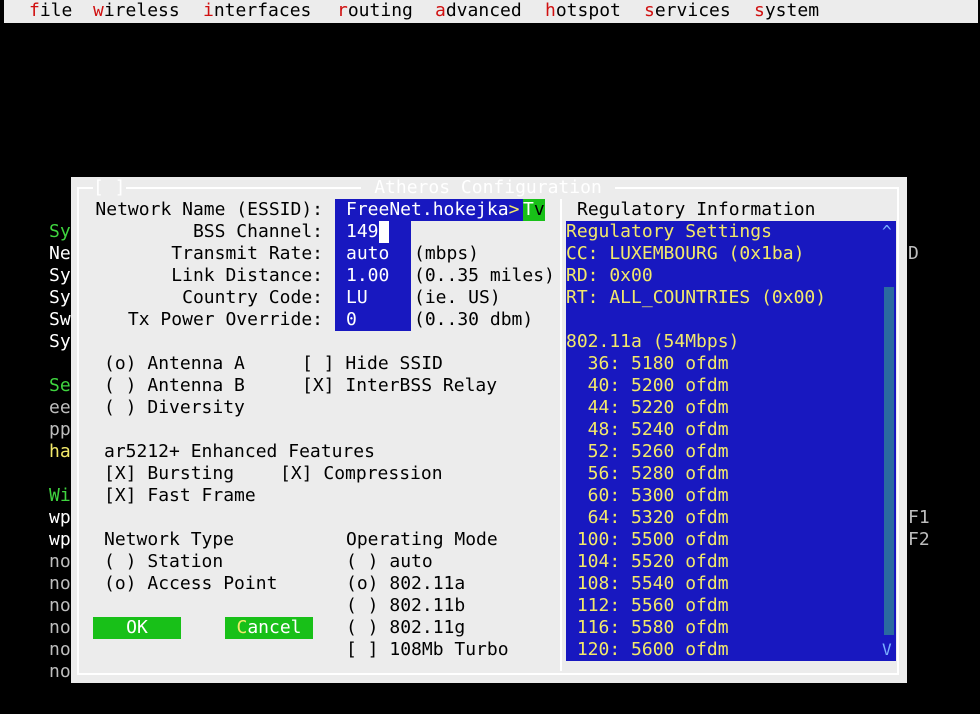 This screenshot has width=980, height=714. What do you see at coordinates (357, 298) in the screenshot?
I see `country-input: LU` at bounding box center [357, 298].